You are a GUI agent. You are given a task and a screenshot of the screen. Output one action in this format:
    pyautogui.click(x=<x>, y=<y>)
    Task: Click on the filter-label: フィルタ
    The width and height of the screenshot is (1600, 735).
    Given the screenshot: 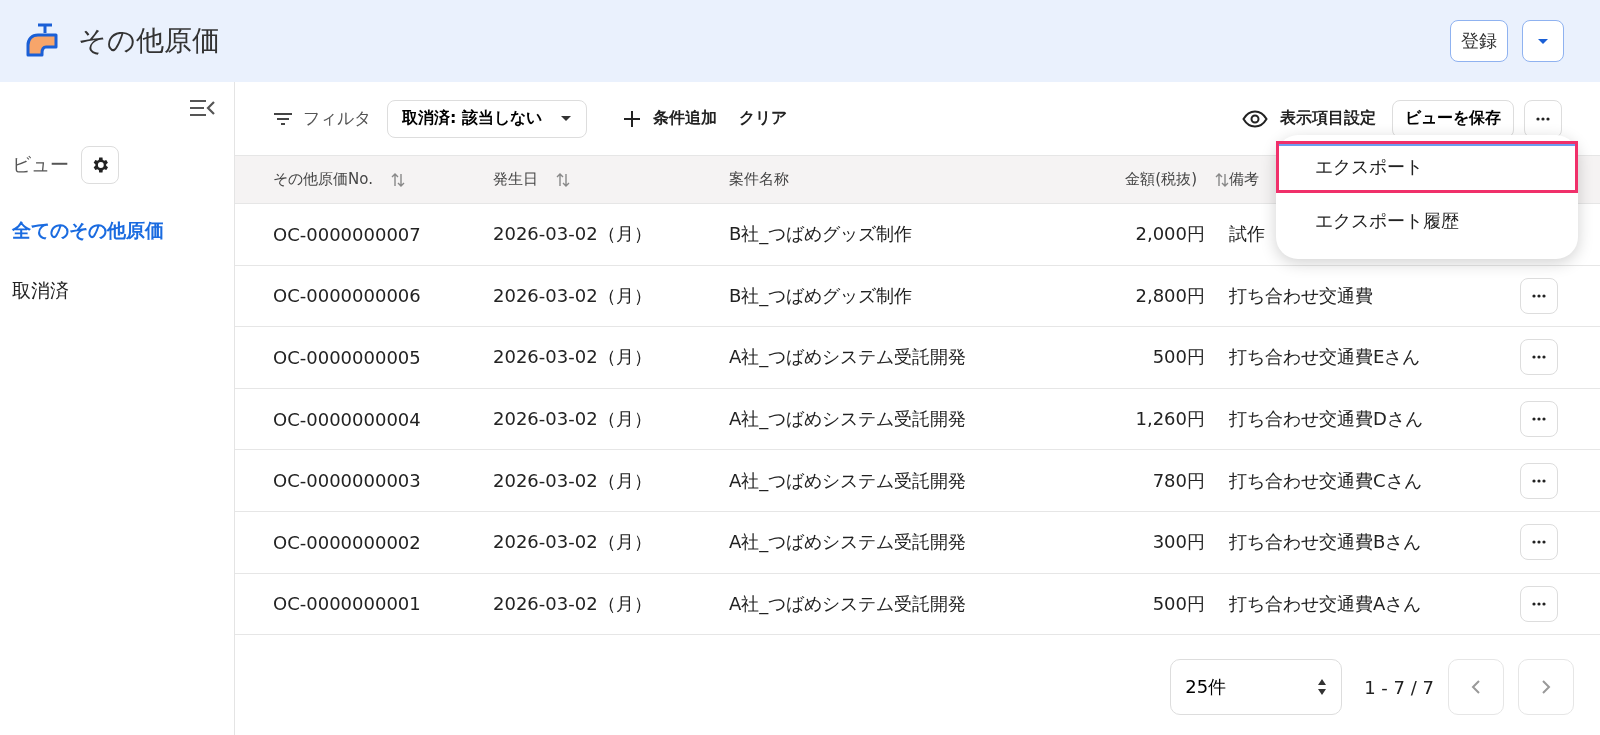 What is the action you would take?
    pyautogui.click(x=337, y=118)
    